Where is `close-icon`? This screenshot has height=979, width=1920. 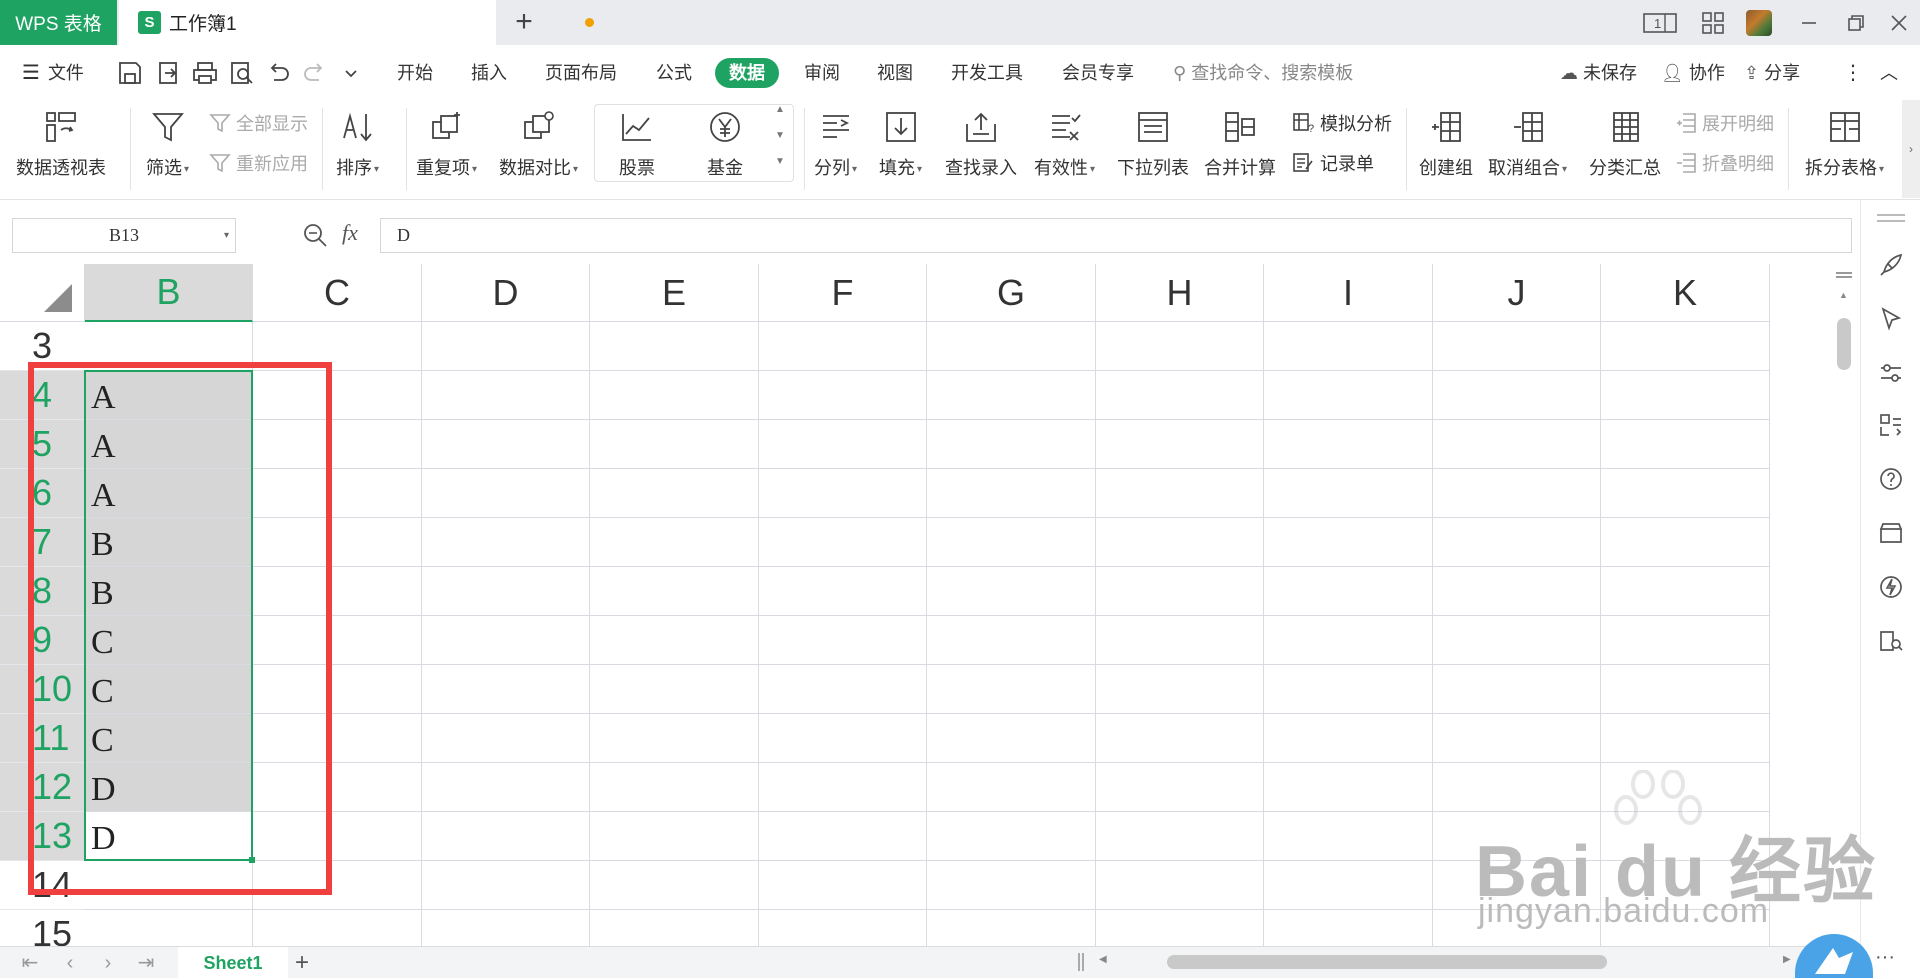 close-icon is located at coordinates (1899, 23).